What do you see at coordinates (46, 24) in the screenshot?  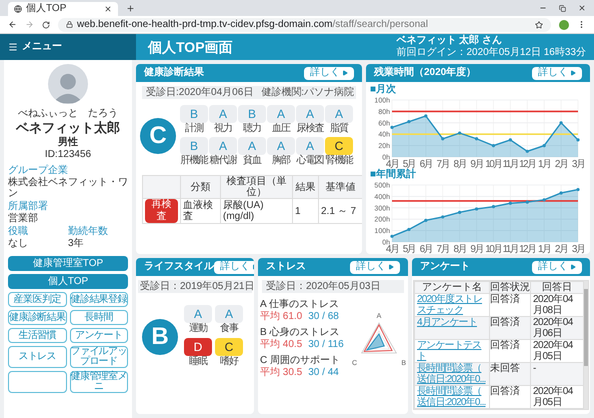 I see `reload-icon` at bounding box center [46, 24].